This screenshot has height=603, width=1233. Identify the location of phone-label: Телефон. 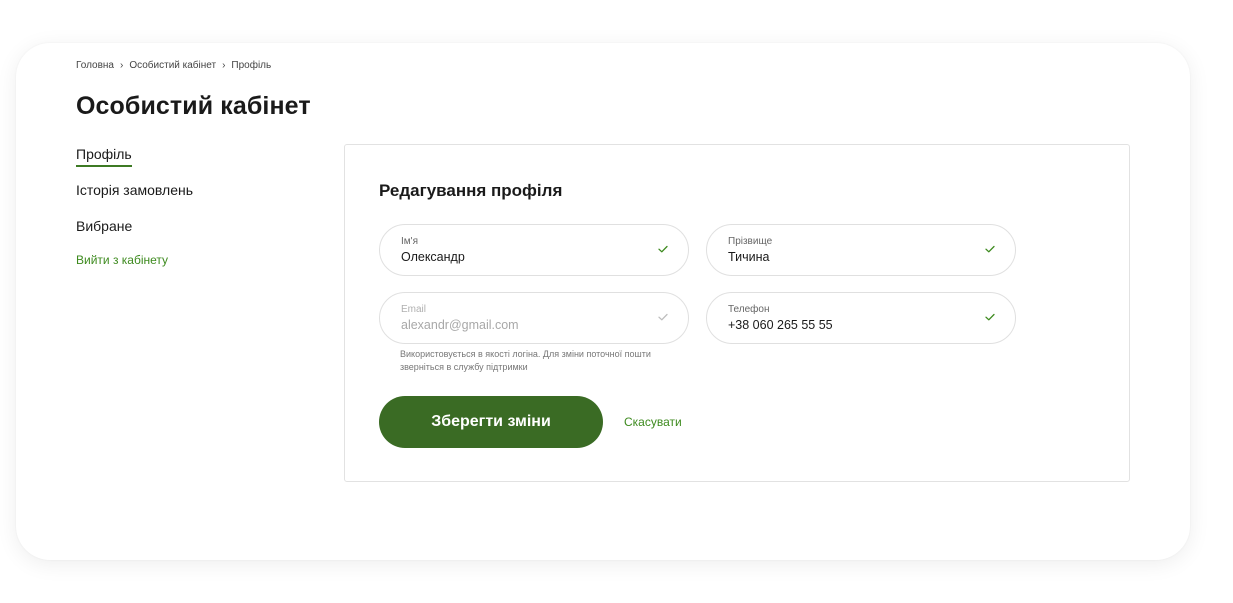
(749, 309).